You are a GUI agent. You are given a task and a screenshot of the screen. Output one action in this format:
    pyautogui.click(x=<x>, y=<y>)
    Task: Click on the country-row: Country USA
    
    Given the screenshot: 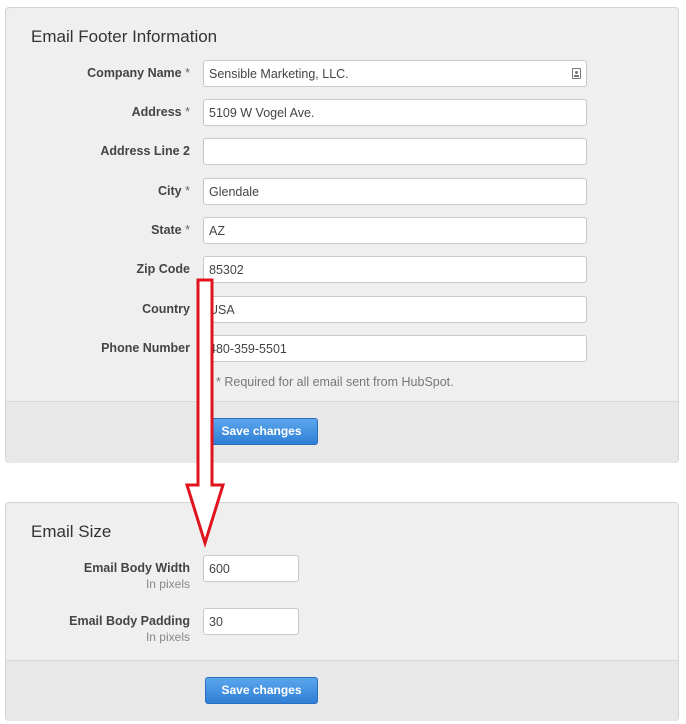 What is the action you would take?
    pyautogui.click(x=342, y=310)
    